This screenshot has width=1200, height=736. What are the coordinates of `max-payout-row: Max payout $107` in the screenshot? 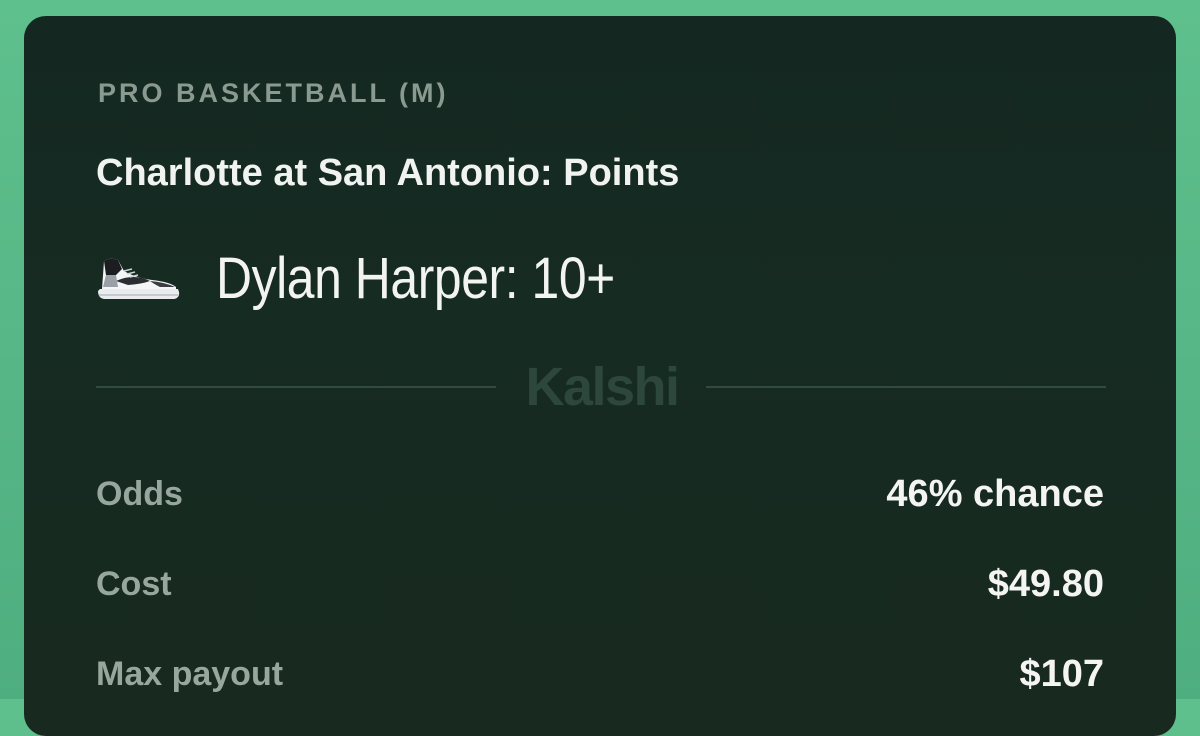 It's located at (600, 674).